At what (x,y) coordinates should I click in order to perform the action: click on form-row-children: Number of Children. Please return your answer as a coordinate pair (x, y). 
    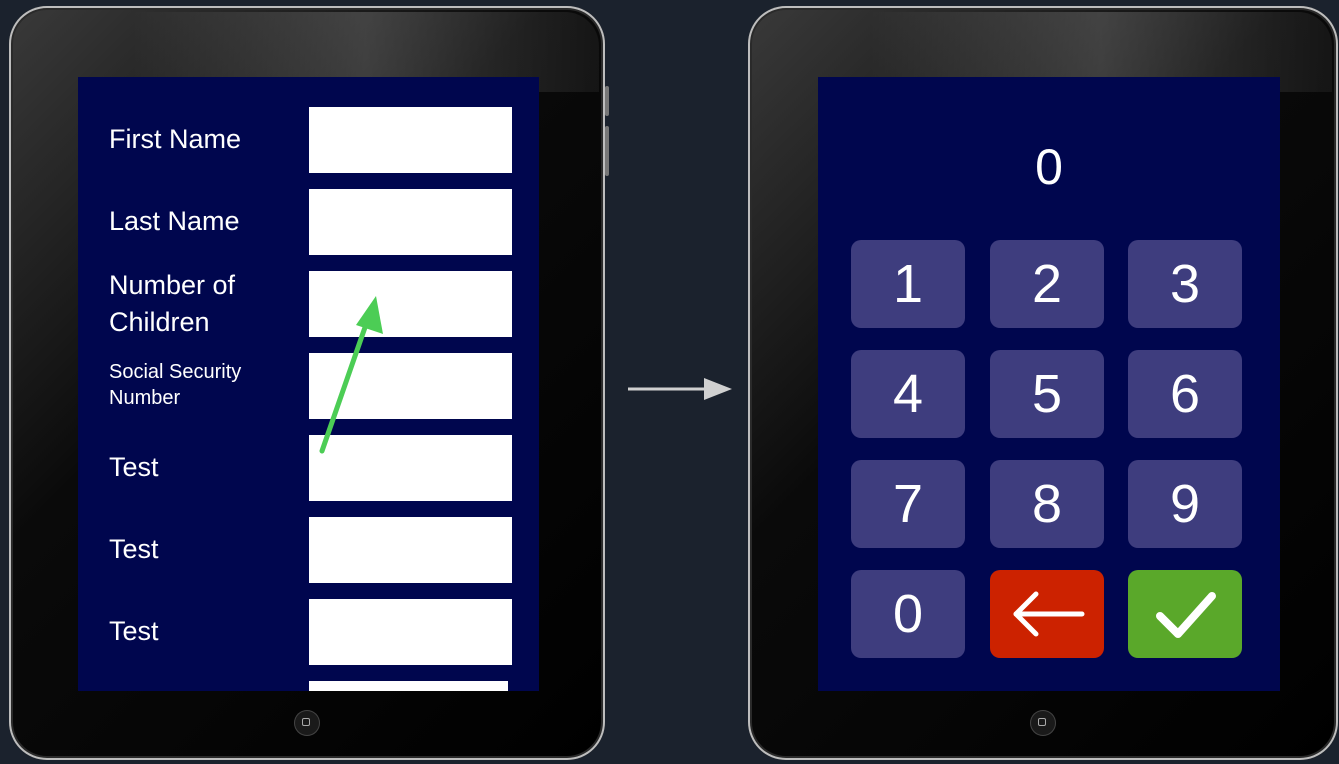
    Looking at the image, I should click on (308, 303).